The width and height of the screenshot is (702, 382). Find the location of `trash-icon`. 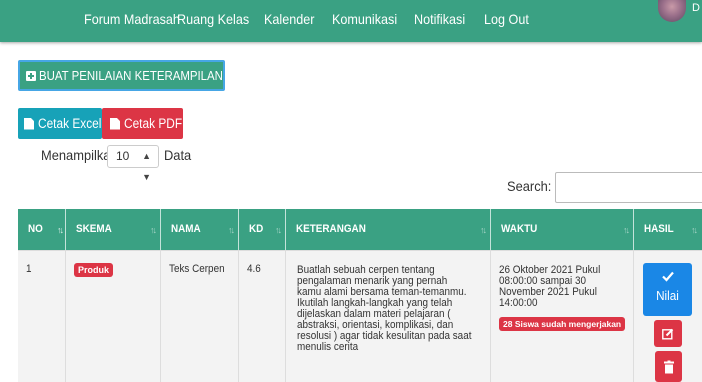

trash-icon is located at coordinates (668, 366).